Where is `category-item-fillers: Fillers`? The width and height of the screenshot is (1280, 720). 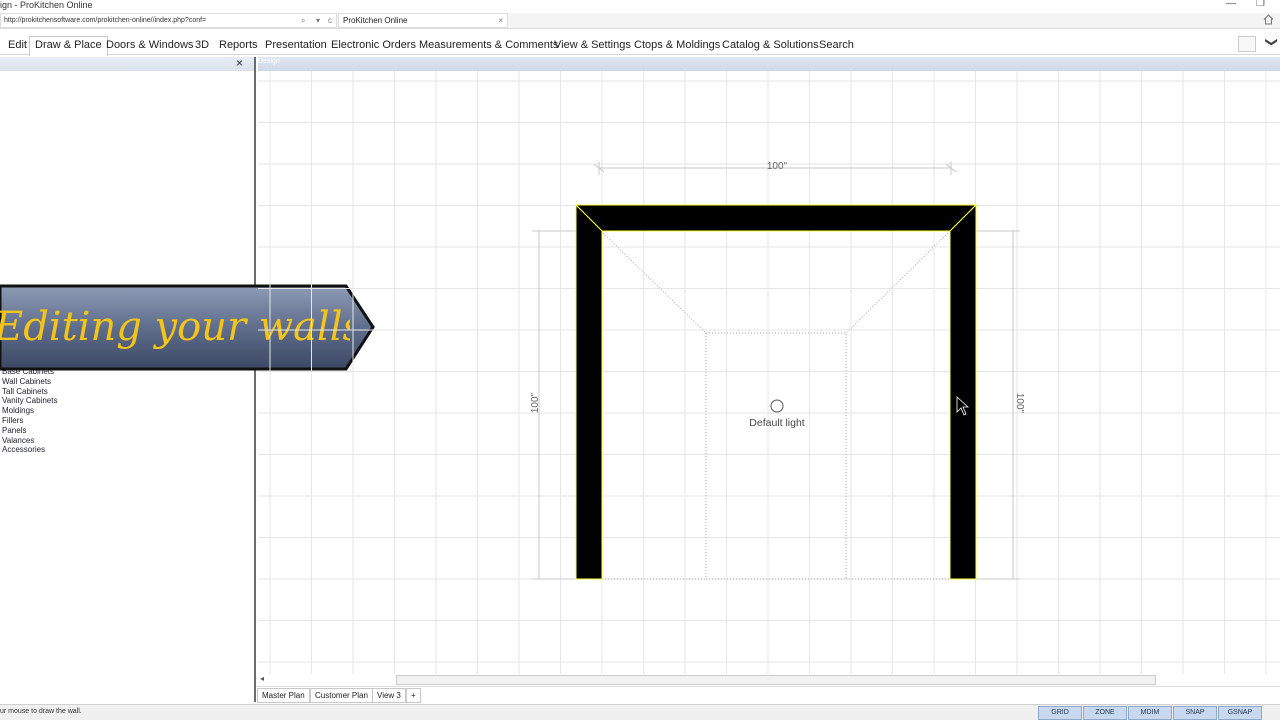 category-item-fillers: Fillers is located at coordinates (29, 421).